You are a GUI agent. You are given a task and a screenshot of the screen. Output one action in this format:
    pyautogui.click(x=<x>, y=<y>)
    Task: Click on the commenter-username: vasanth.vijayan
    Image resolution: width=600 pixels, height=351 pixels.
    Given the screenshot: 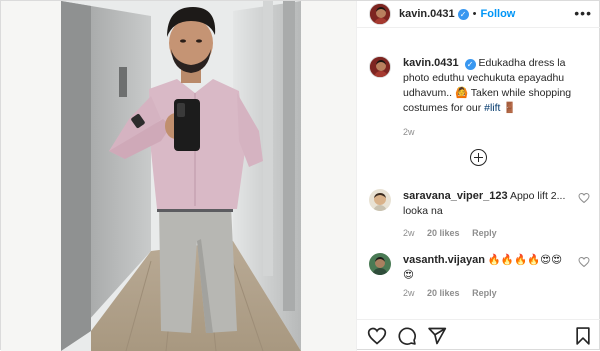 What is the action you would take?
    pyautogui.click(x=444, y=260)
    